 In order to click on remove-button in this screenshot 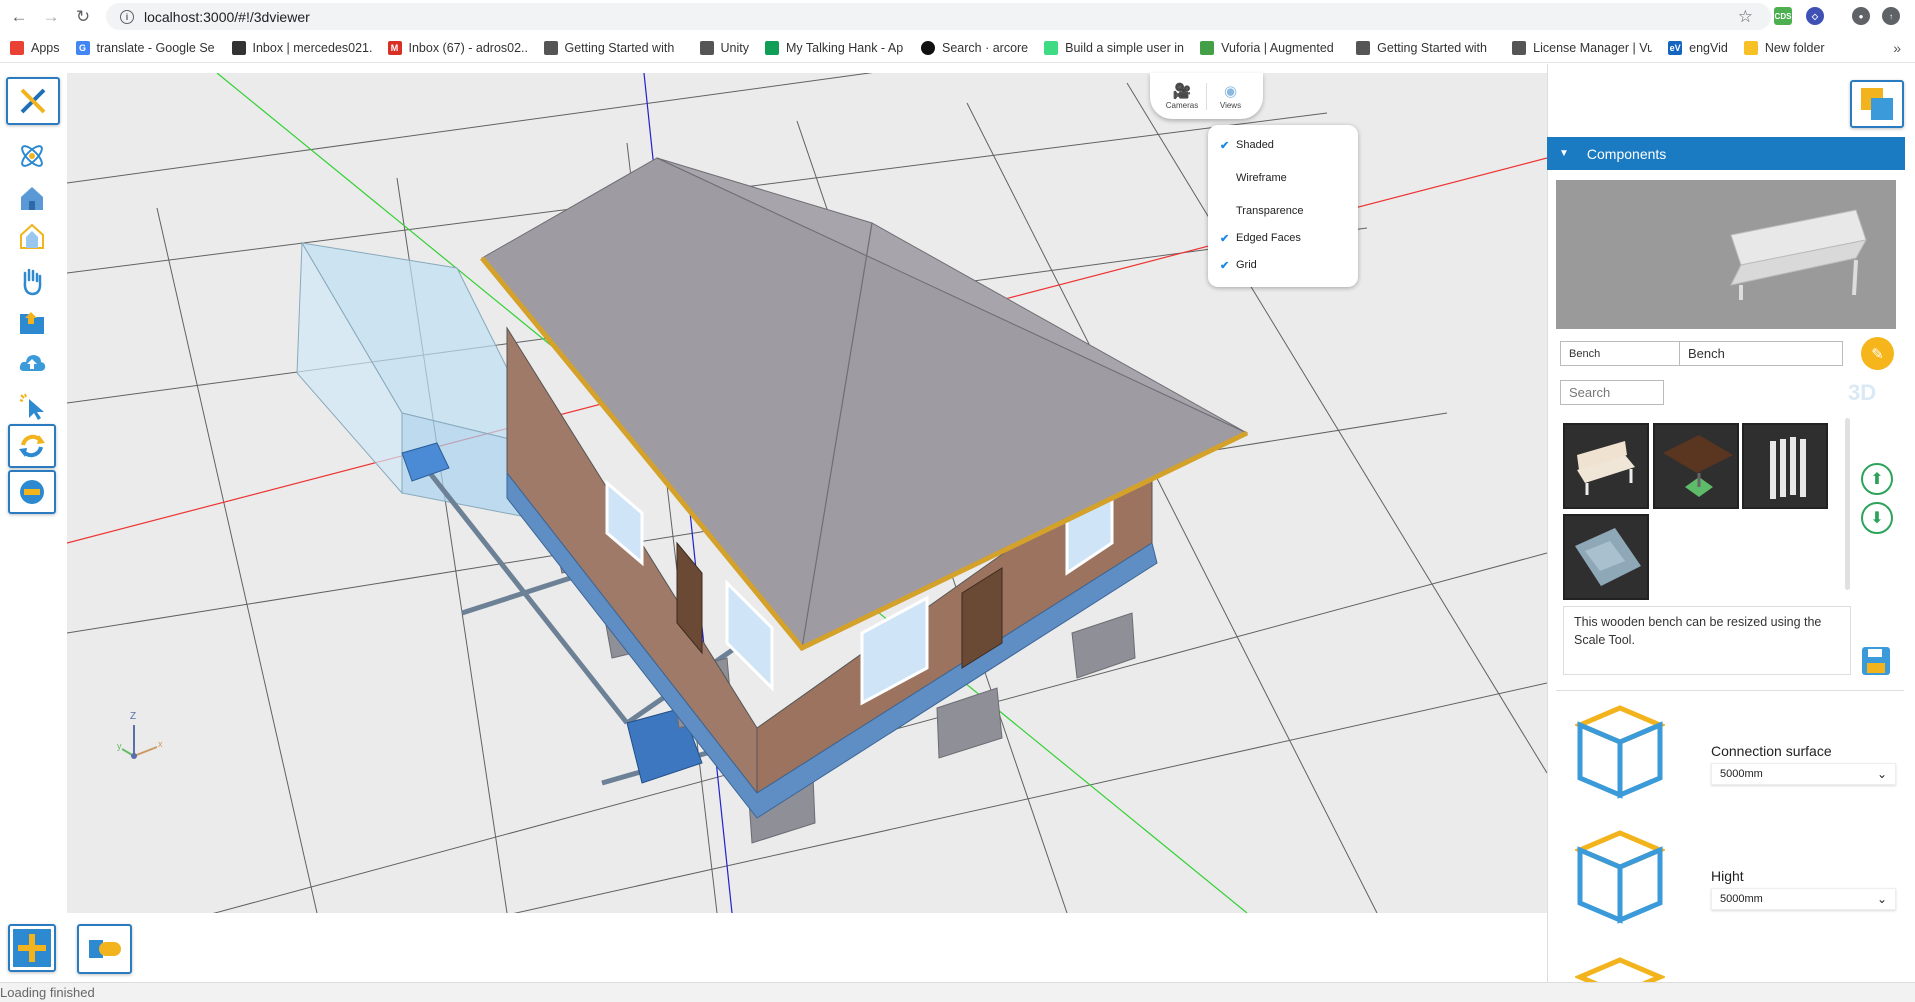, I will do `click(32, 492)`.